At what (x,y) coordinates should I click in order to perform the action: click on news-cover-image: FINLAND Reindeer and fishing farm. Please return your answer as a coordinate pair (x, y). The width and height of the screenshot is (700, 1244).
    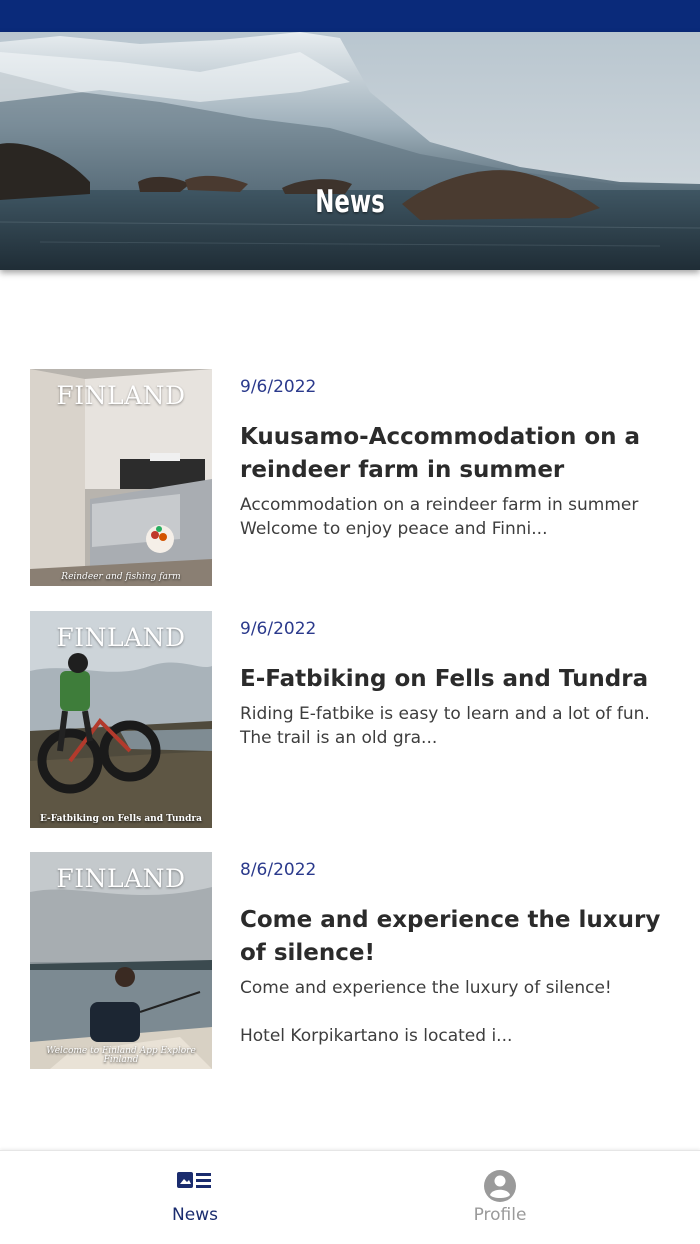
    Looking at the image, I should click on (121, 477).